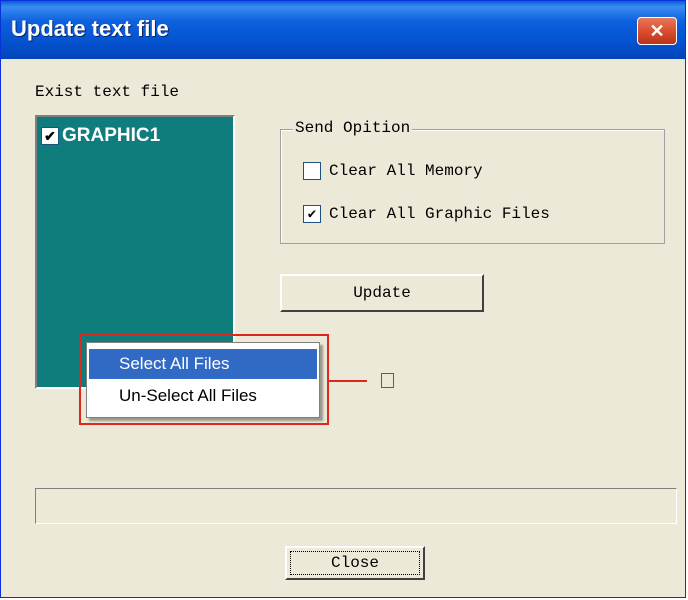 Image resolution: width=688 pixels, height=600 pixels. I want to click on annotation-callout-marker, so click(387, 380).